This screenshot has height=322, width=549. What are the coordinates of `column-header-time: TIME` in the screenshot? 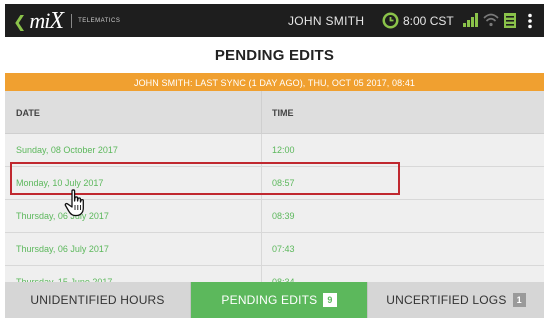 It's located at (283, 113).